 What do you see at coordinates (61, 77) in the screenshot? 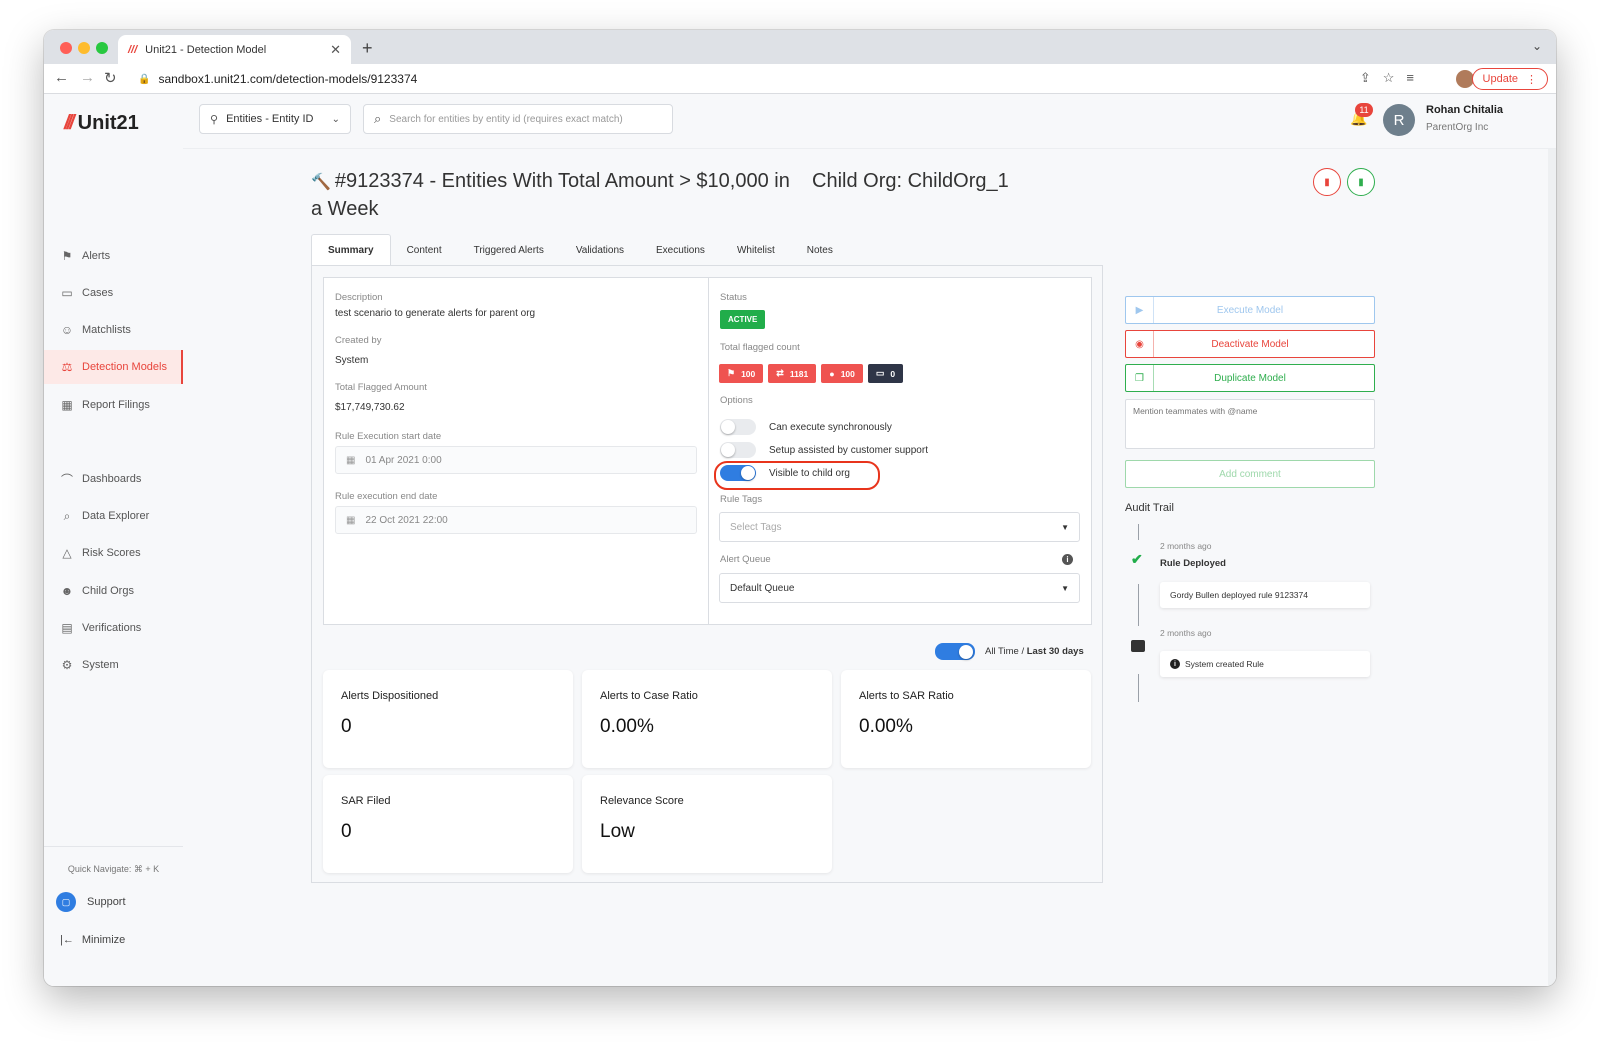
I see `back-arrow-icon: ←` at bounding box center [61, 77].